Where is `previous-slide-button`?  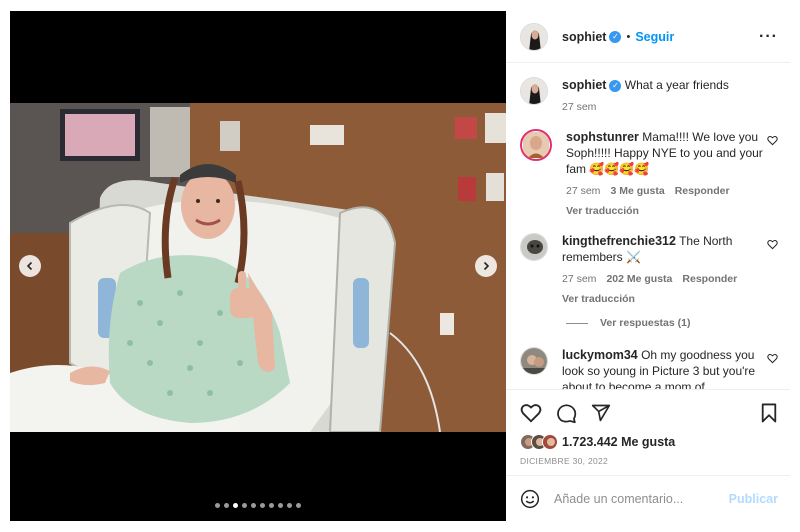 previous-slide-button is located at coordinates (30, 266).